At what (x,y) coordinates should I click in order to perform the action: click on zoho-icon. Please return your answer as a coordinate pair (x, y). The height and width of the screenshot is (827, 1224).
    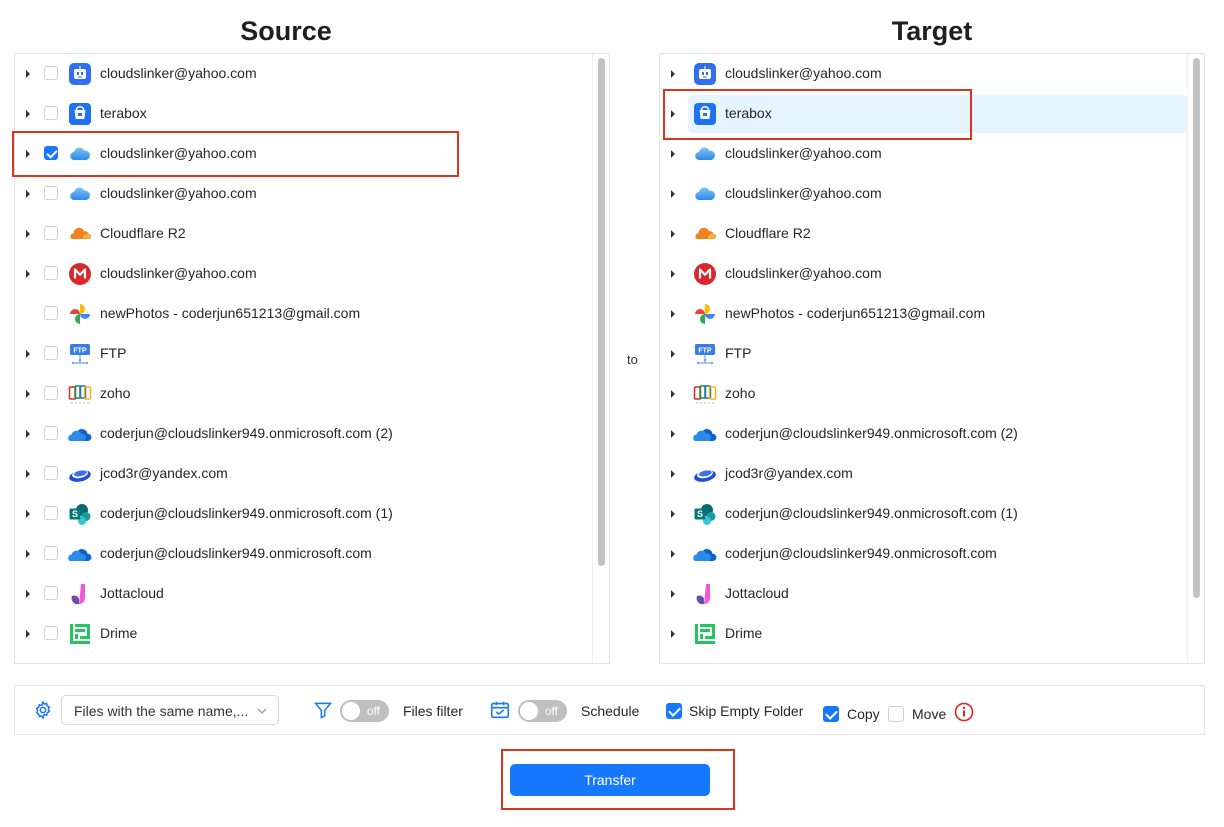
    Looking at the image, I should click on (80, 394).